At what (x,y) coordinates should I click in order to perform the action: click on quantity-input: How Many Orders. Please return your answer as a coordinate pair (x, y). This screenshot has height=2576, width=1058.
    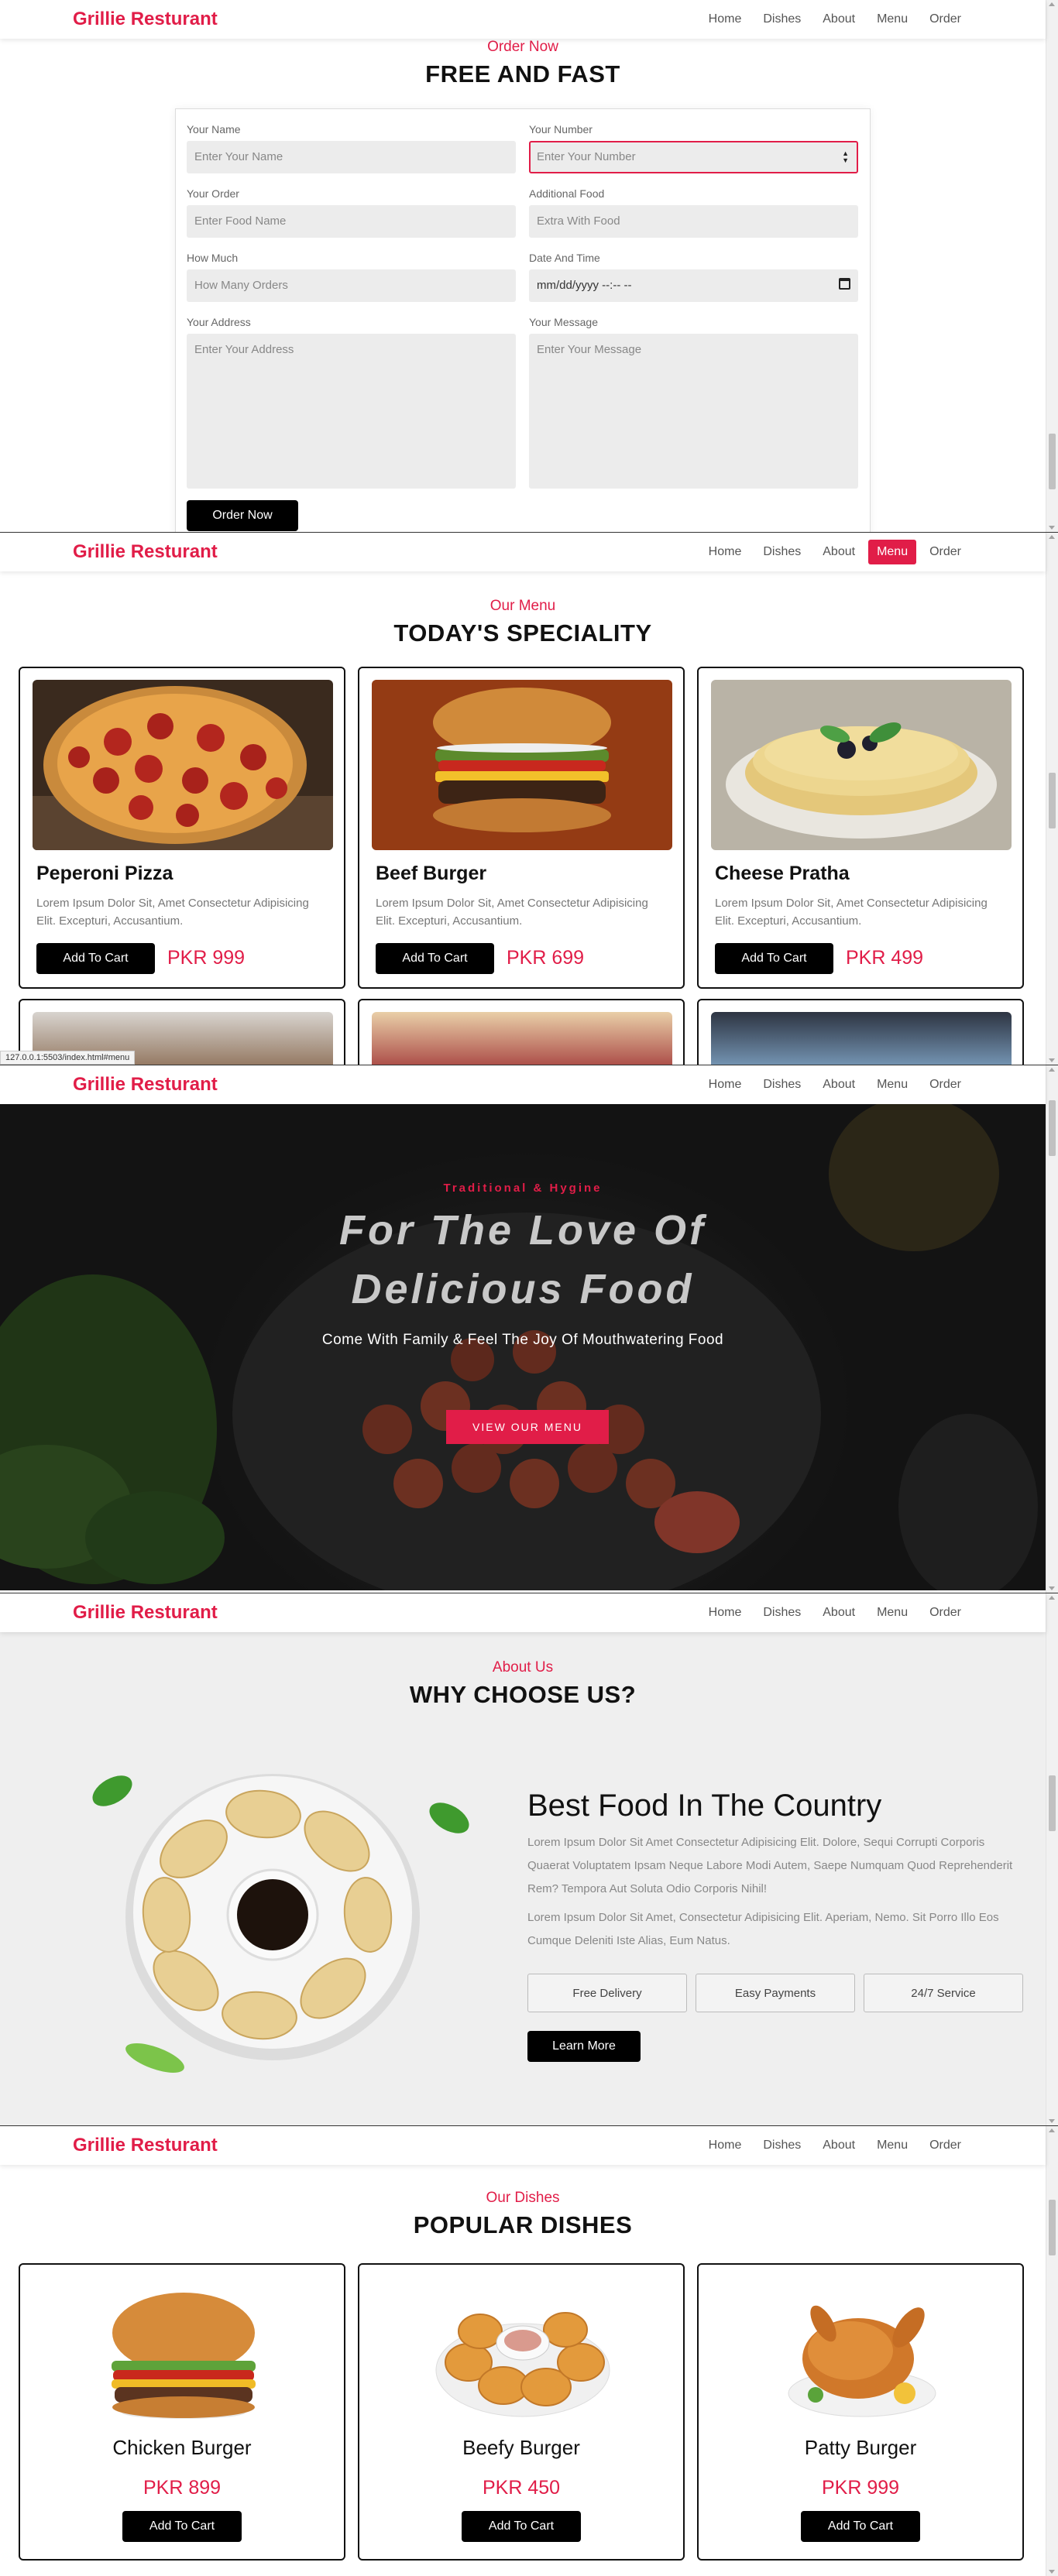
    Looking at the image, I should click on (351, 285).